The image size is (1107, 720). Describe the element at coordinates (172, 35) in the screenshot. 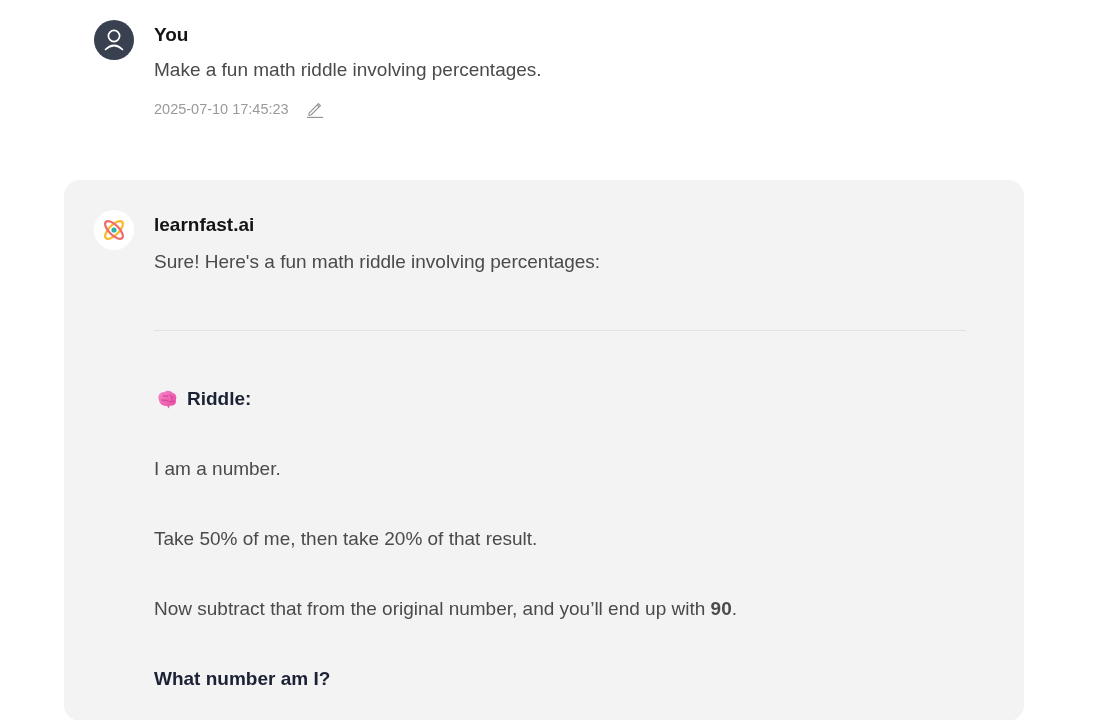

I see `author-name: You` at that location.